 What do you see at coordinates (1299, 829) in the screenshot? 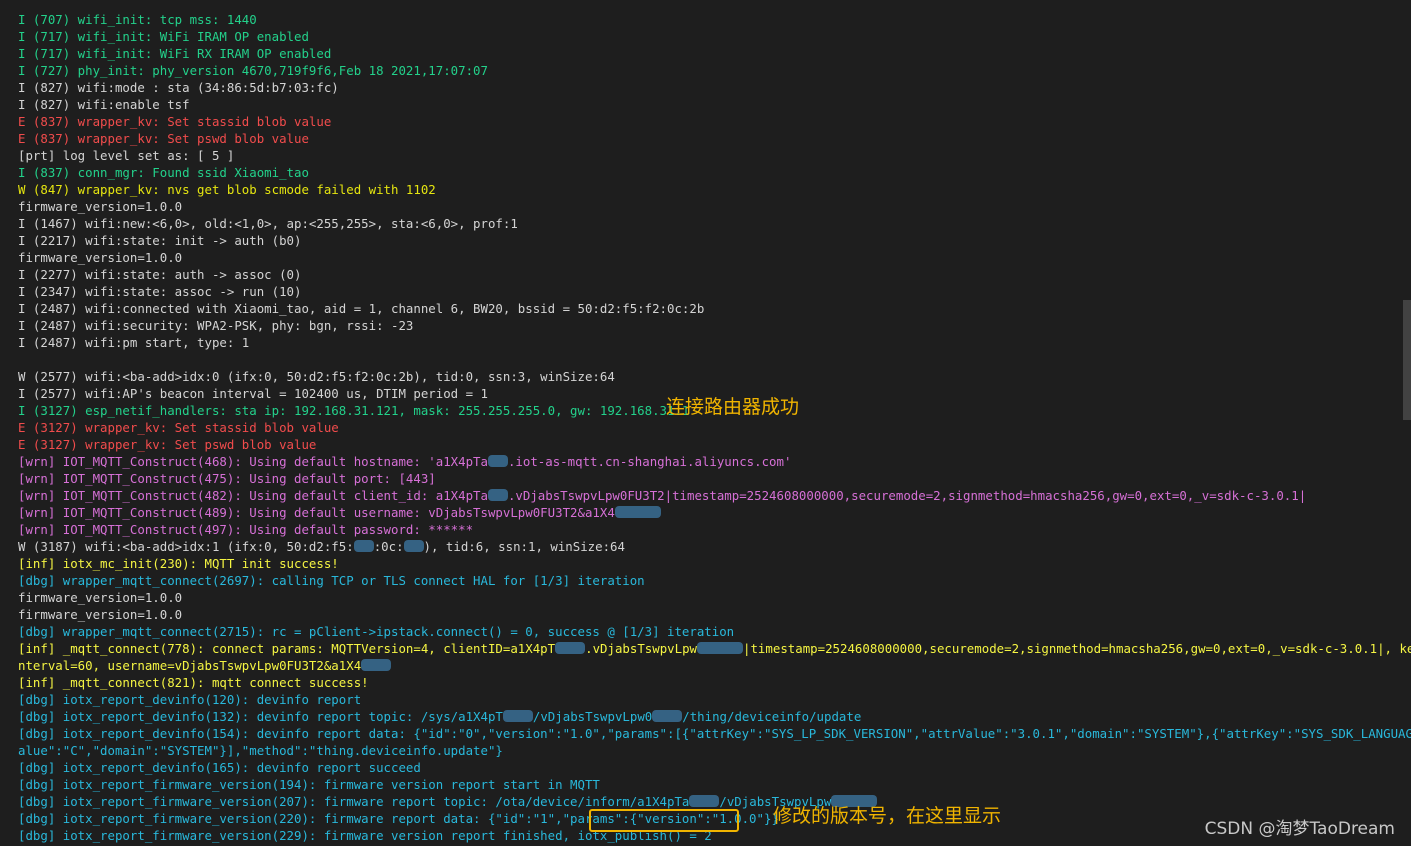
I see `watermark: CSDN @淘梦TaoDream` at bounding box center [1299, 829].